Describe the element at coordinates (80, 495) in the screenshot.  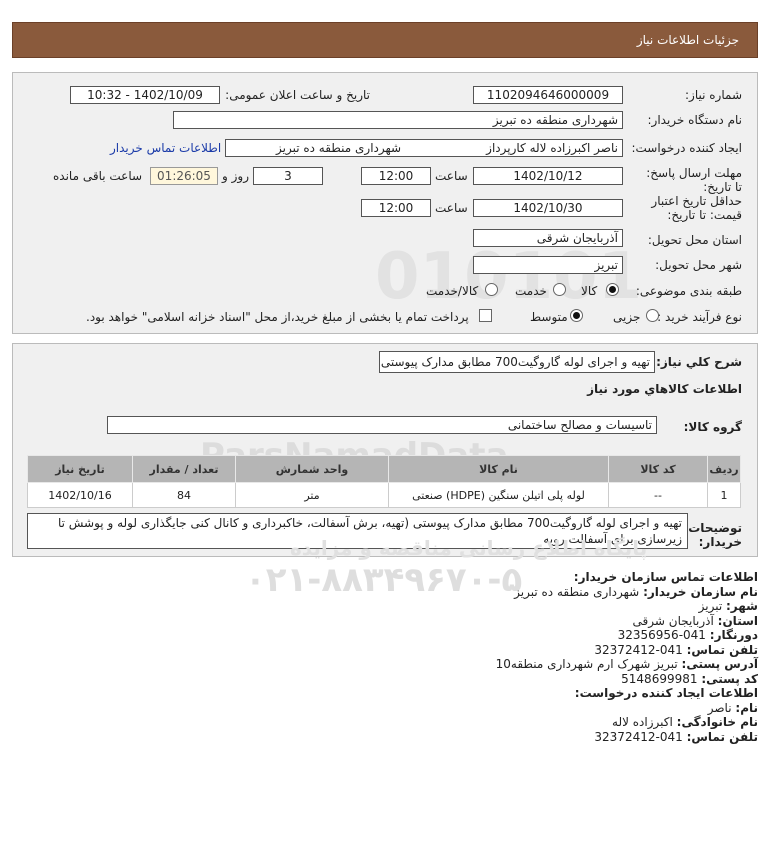
I see `row-date: 1402/10/16` at that location.